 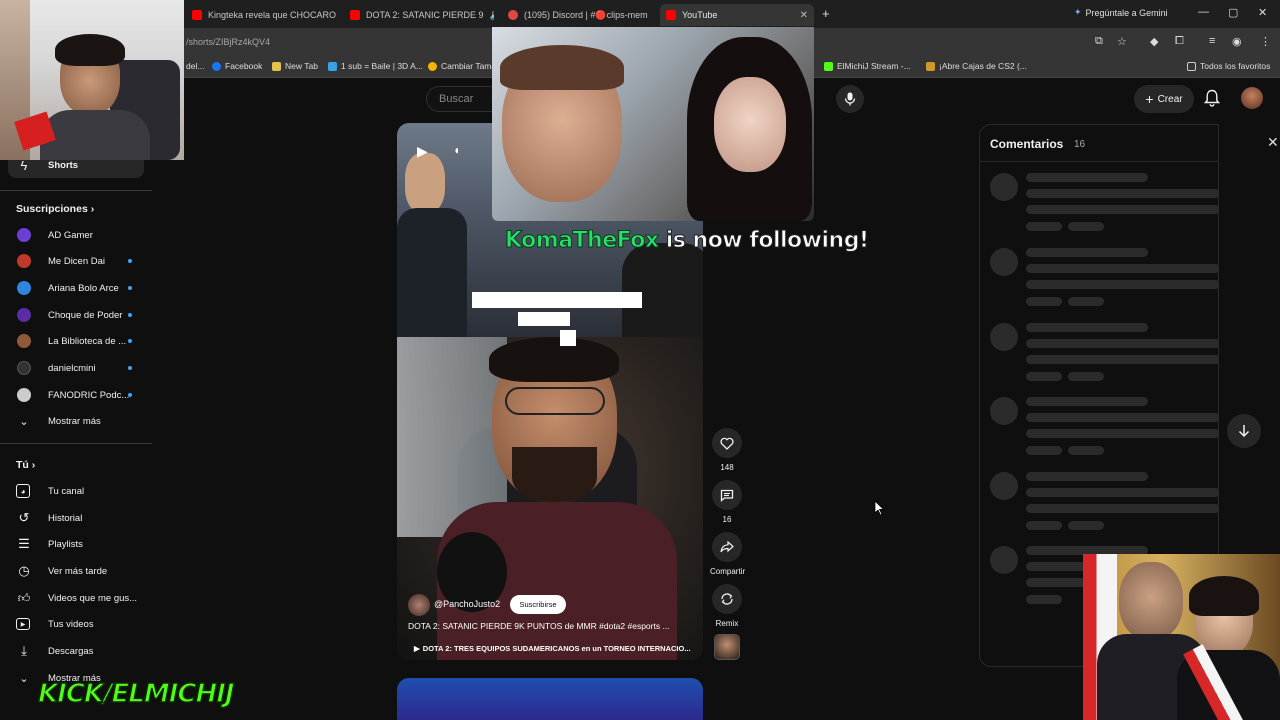 I want to click on video-icon: ▶, so click(x=23, y=624).